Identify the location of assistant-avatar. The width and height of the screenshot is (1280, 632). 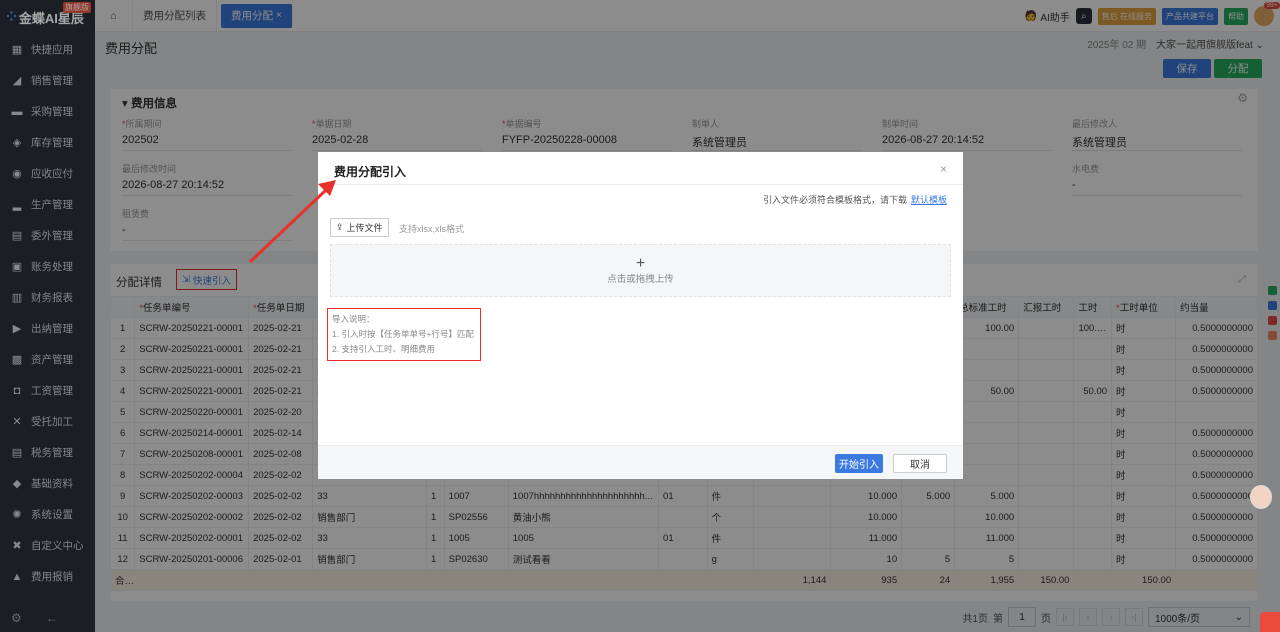
(1261, 497).